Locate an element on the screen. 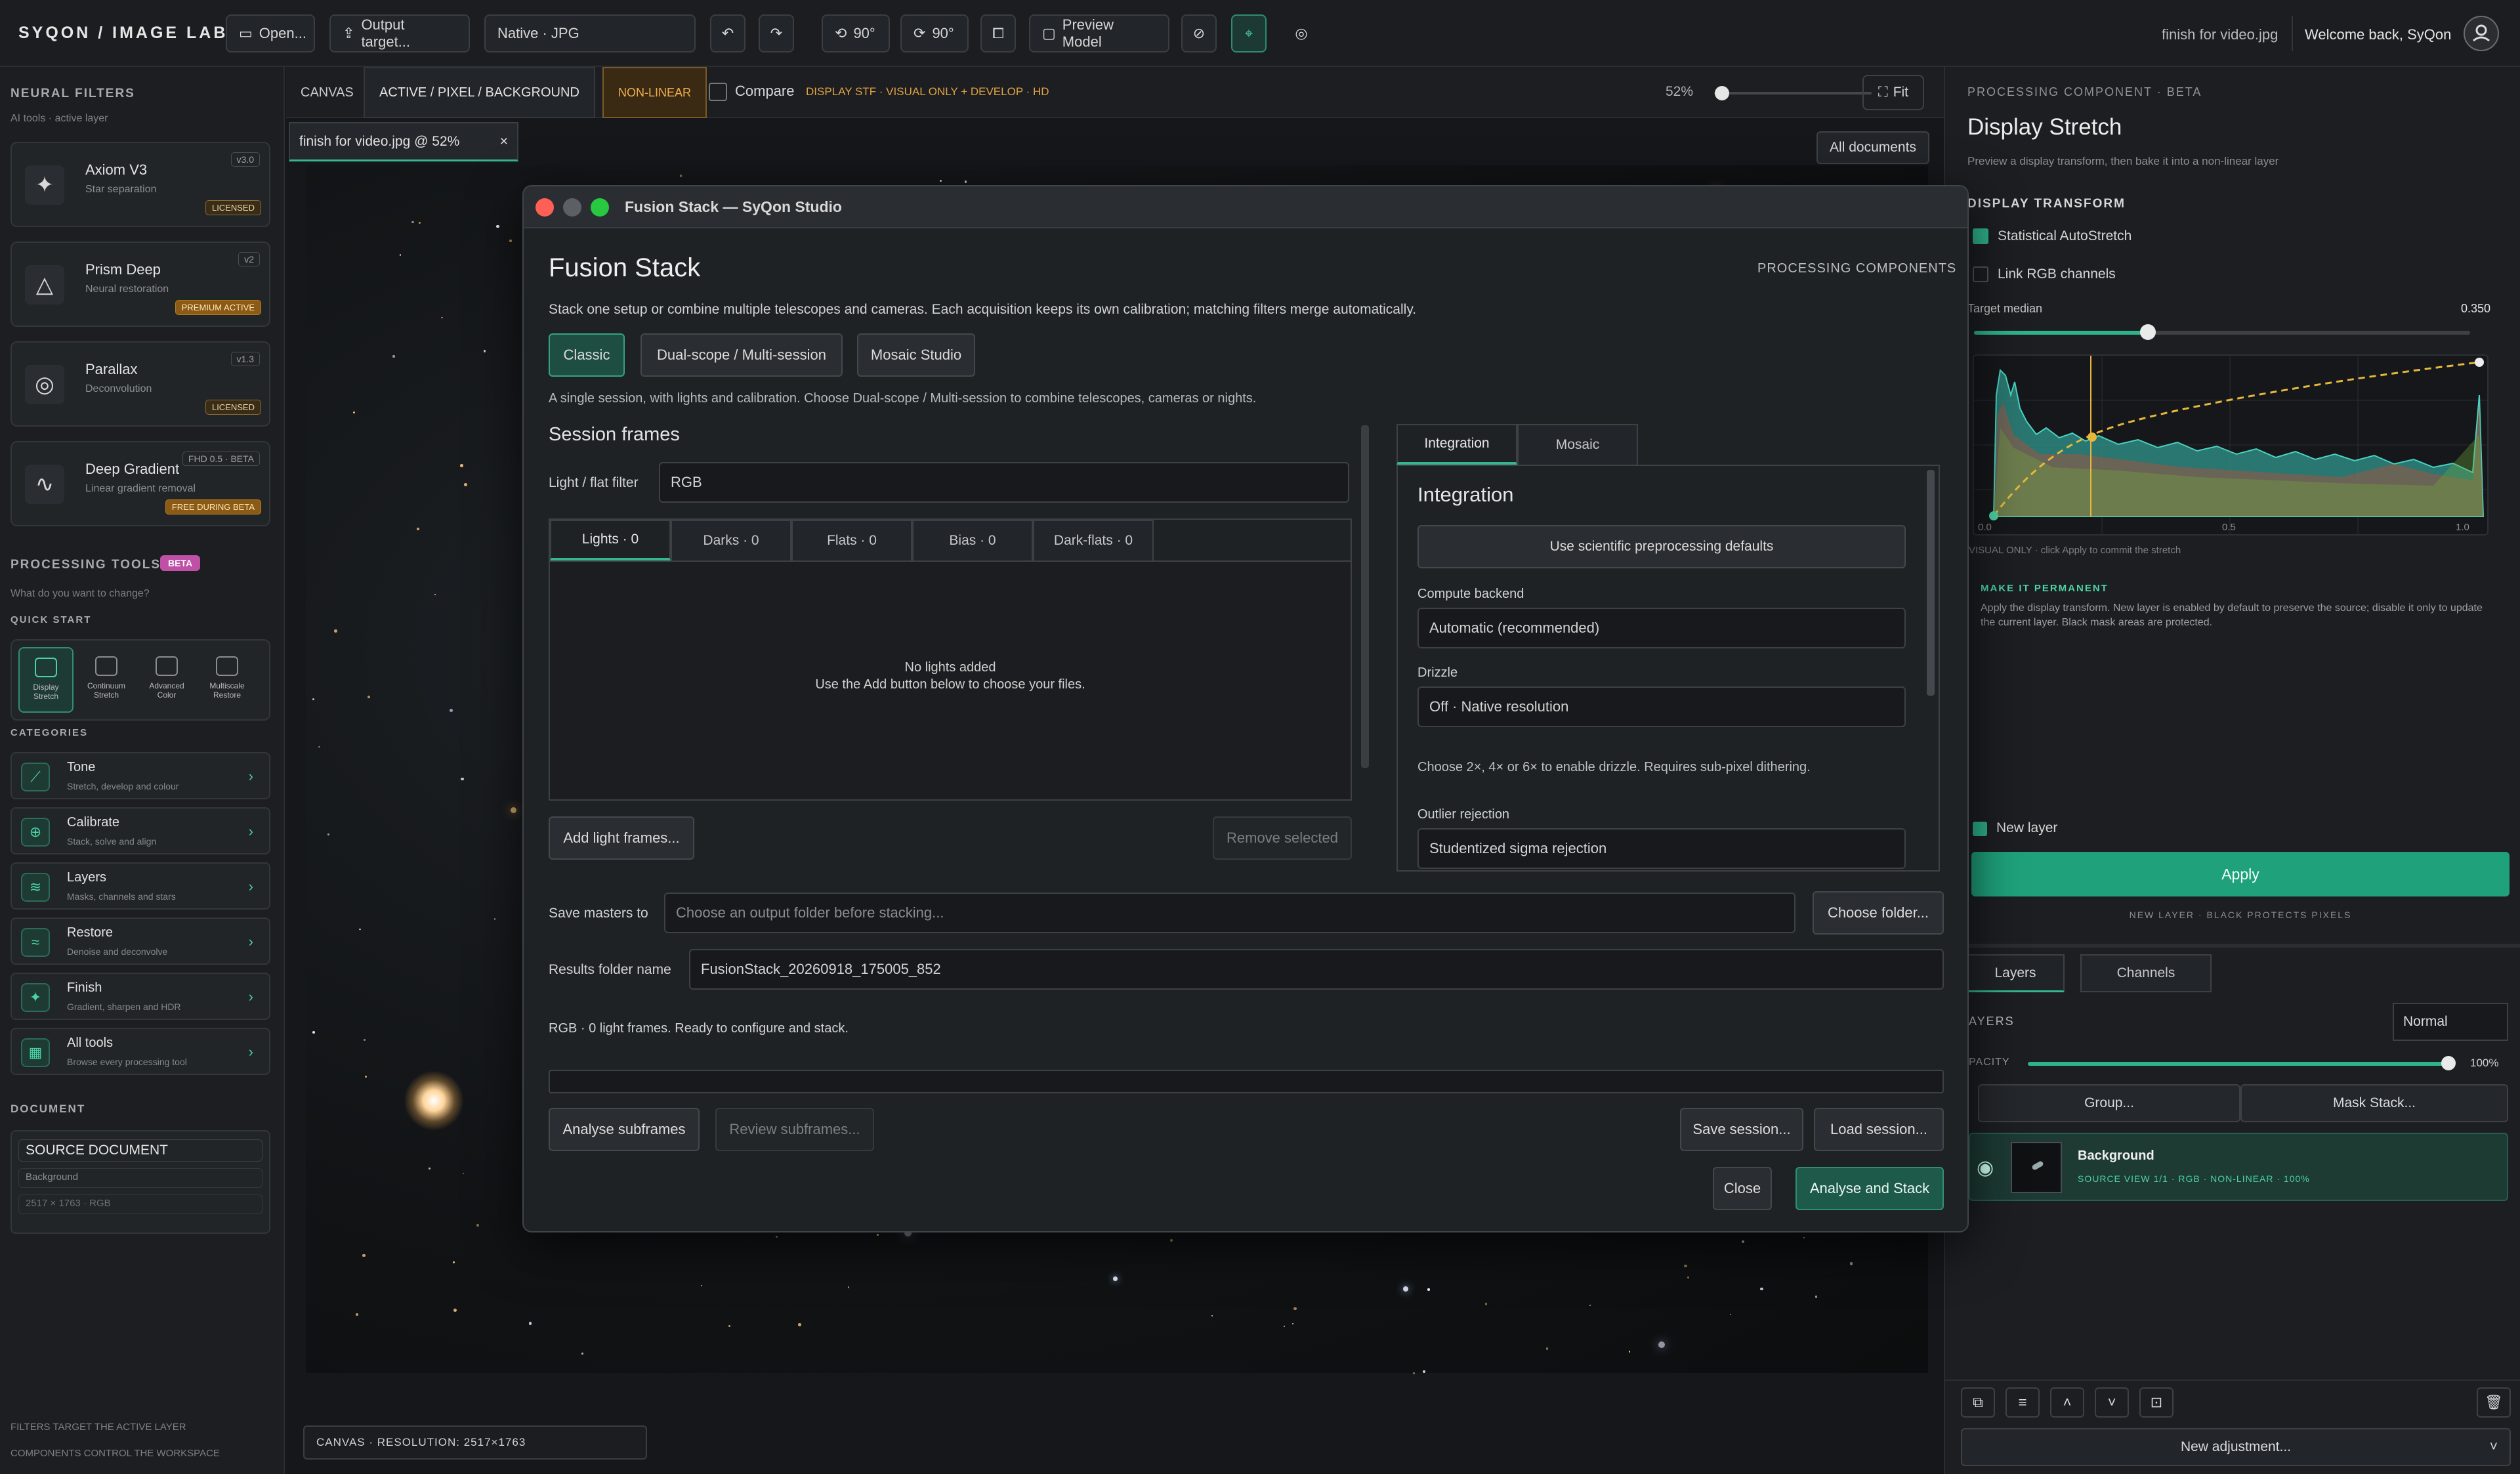 Image resolution: width=2520 pixels, height=1474 pixels. target-median-slider is located at coordinates (2222, 332).